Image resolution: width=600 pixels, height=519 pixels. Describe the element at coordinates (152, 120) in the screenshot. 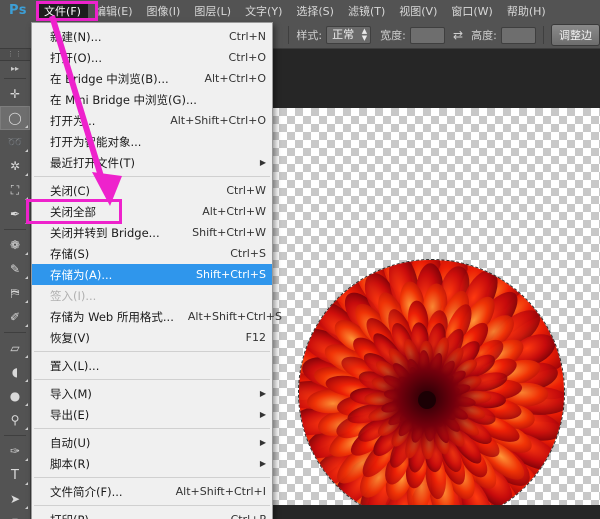

I see `menu-item-4: 打开为... Alt+Shift+Ctrl+O` at that location.